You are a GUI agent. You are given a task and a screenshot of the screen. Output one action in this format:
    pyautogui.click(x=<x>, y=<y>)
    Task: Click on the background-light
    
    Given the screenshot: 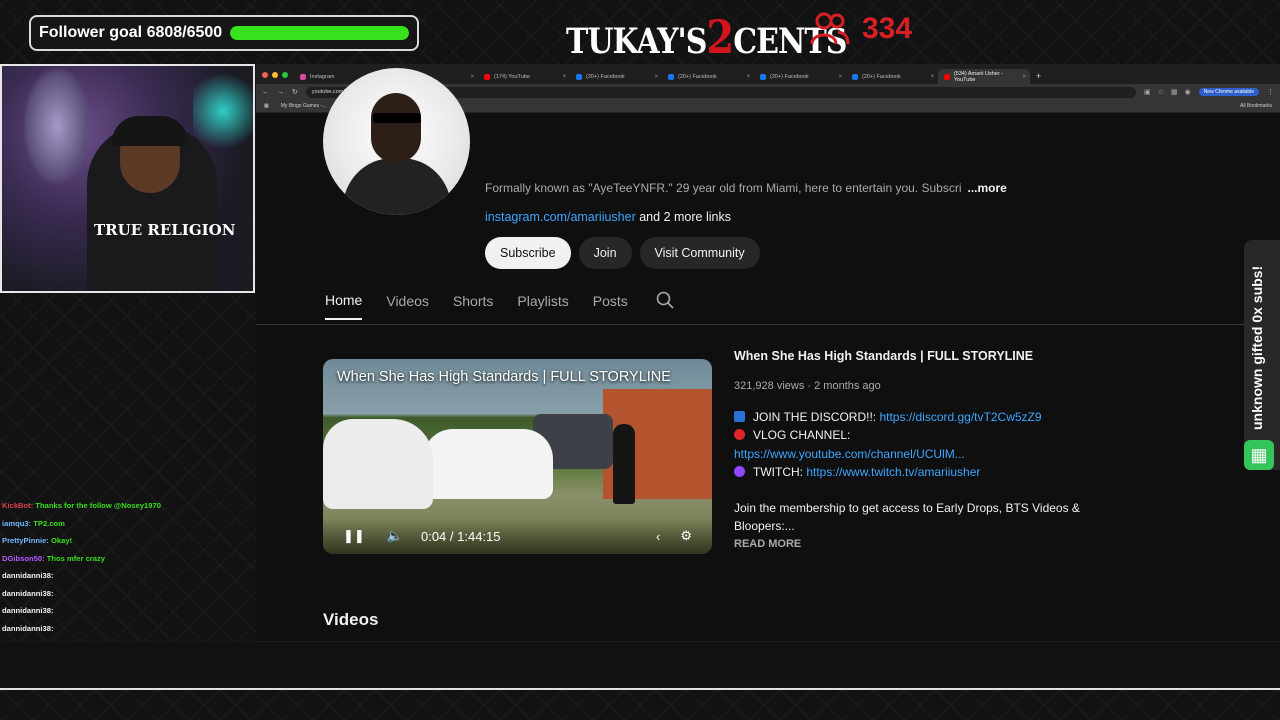 What is the action you would take?
    pyautogui.click(x=223, y=111)
    